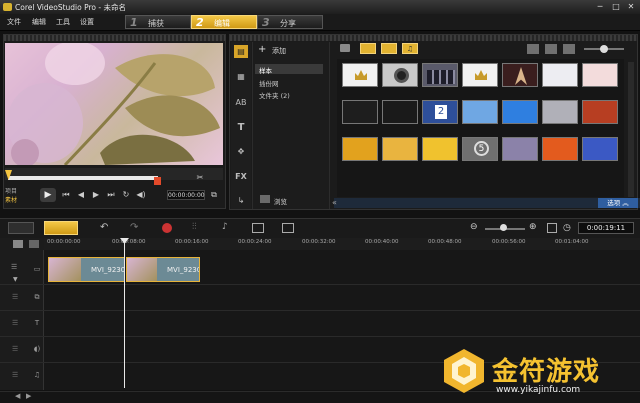 The image size is (640, 403). I want to click on library-thumbnail: music.mp3, so click(400, 75).